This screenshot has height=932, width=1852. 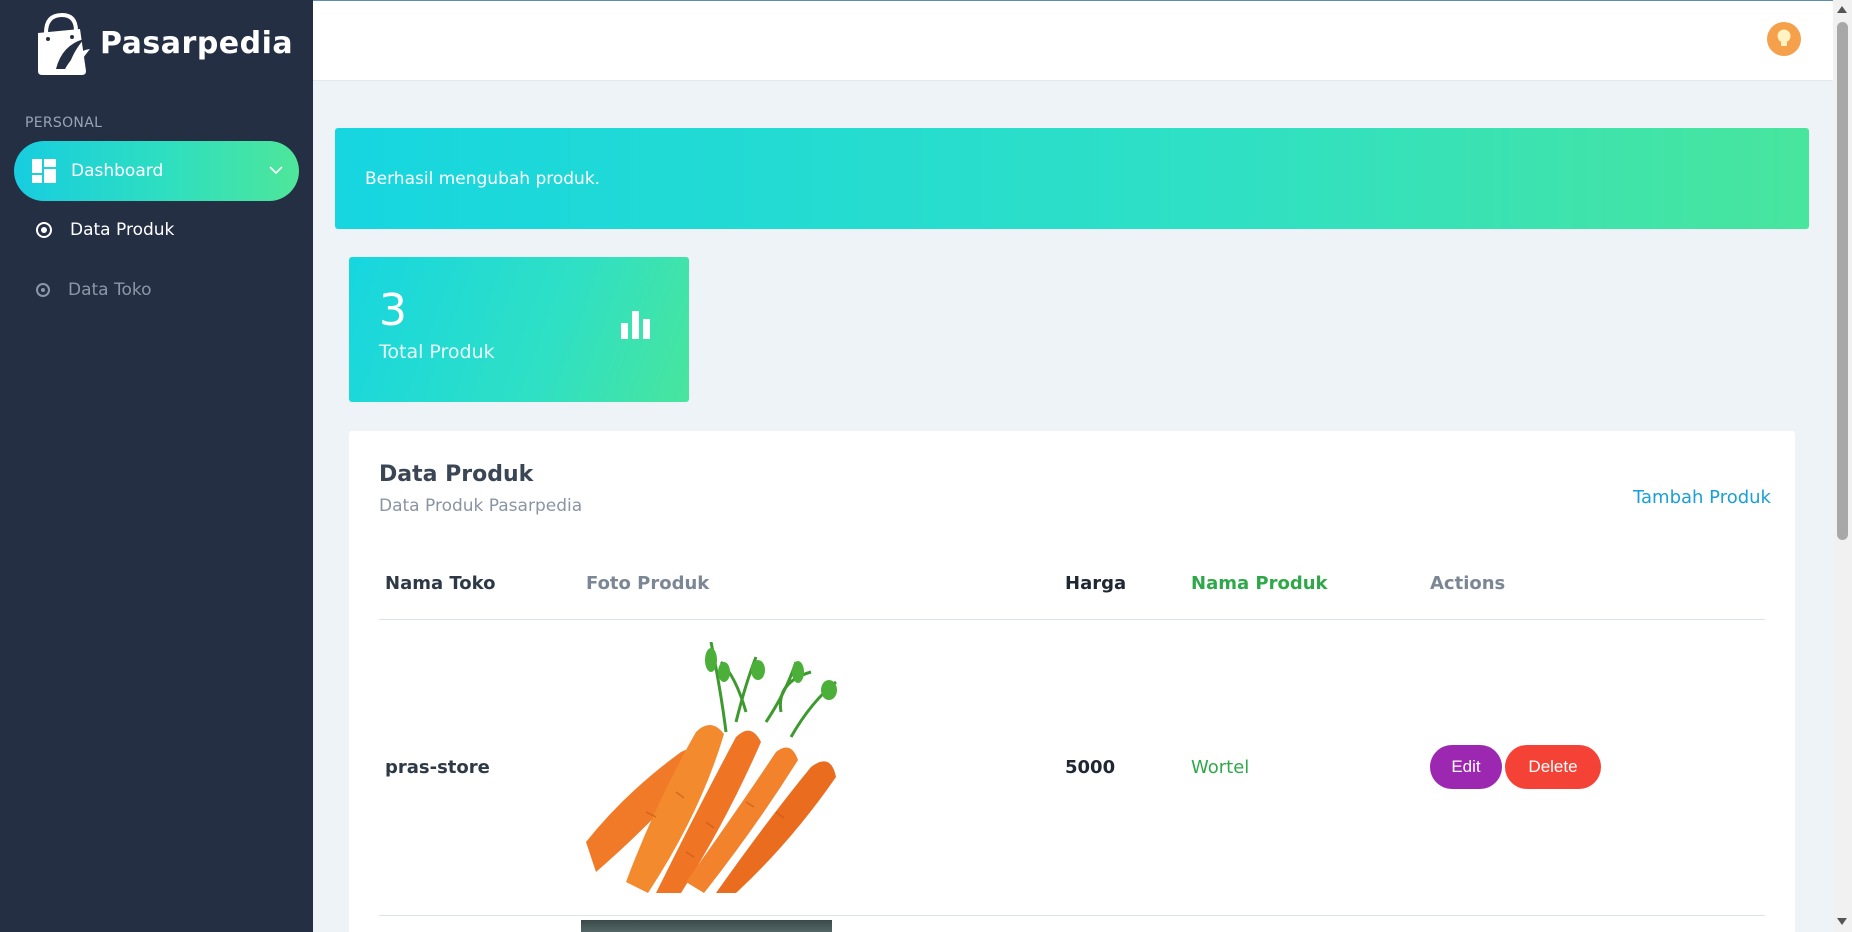 What do you see at coordinates (117, 171) in the screenshot?
I see `sidebar-item-label: Dashboard` at bounding box center [117, 171].